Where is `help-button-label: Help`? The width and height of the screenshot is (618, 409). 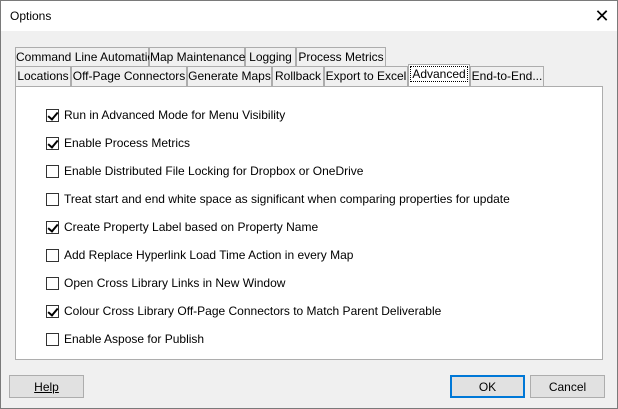
help-button-label: Help is located at coordinates (46, 386).